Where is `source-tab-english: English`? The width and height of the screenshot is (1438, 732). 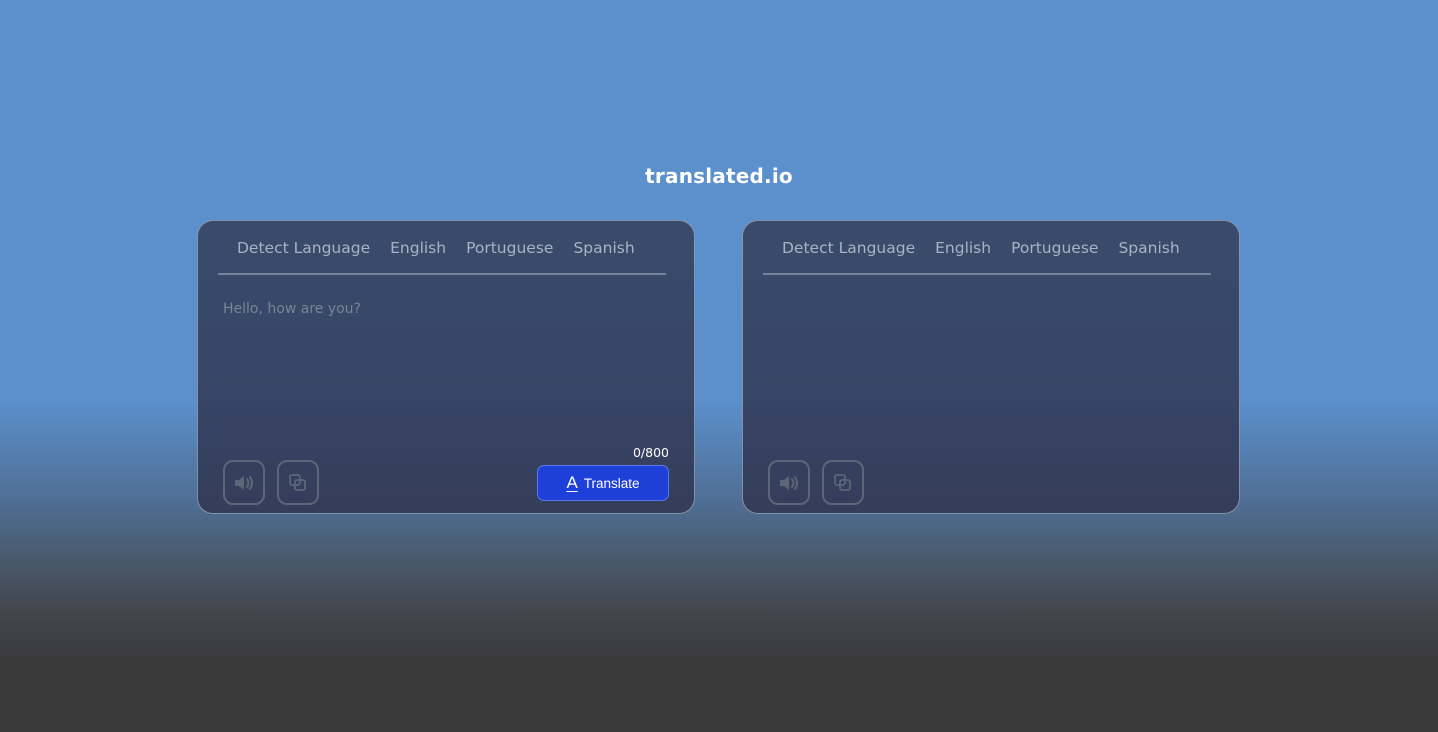
source-tab-english: English is located at coordinates (418, 254).